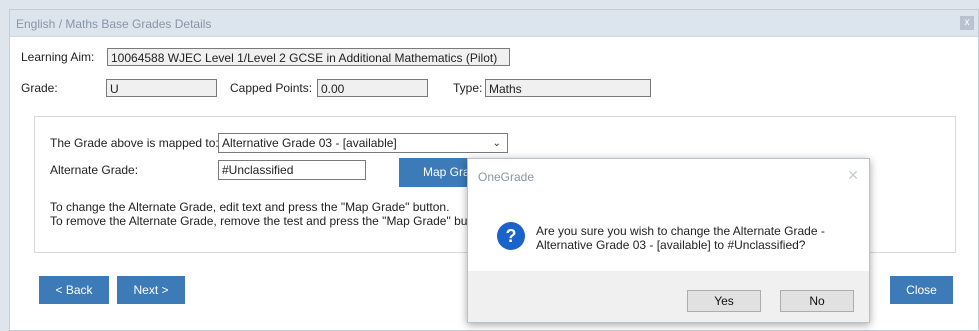 This screenshot has height=331, width=979. What do you see at coordinates (372, 88) in the screenshot?
I see `capped-points-field: 0.00` at bounding box center [372, 88].